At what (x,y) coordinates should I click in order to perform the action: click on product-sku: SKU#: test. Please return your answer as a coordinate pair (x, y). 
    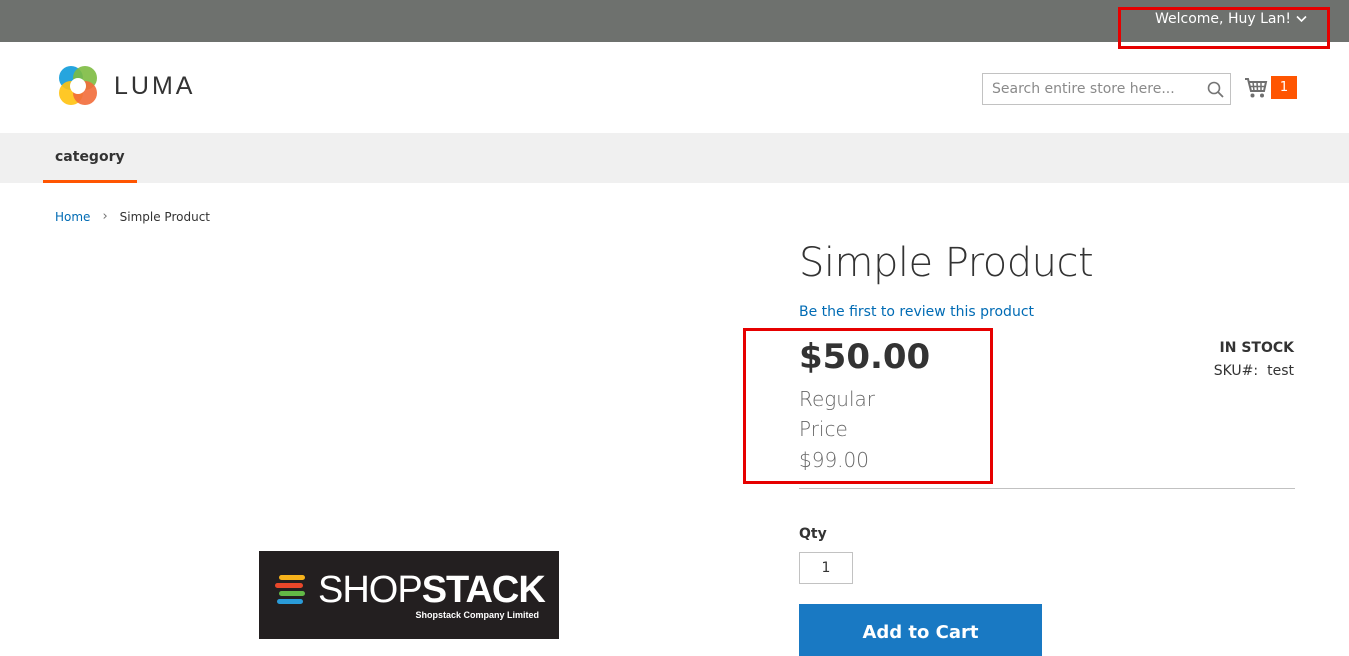
    Looking at the image, I should click on (1254, 371).